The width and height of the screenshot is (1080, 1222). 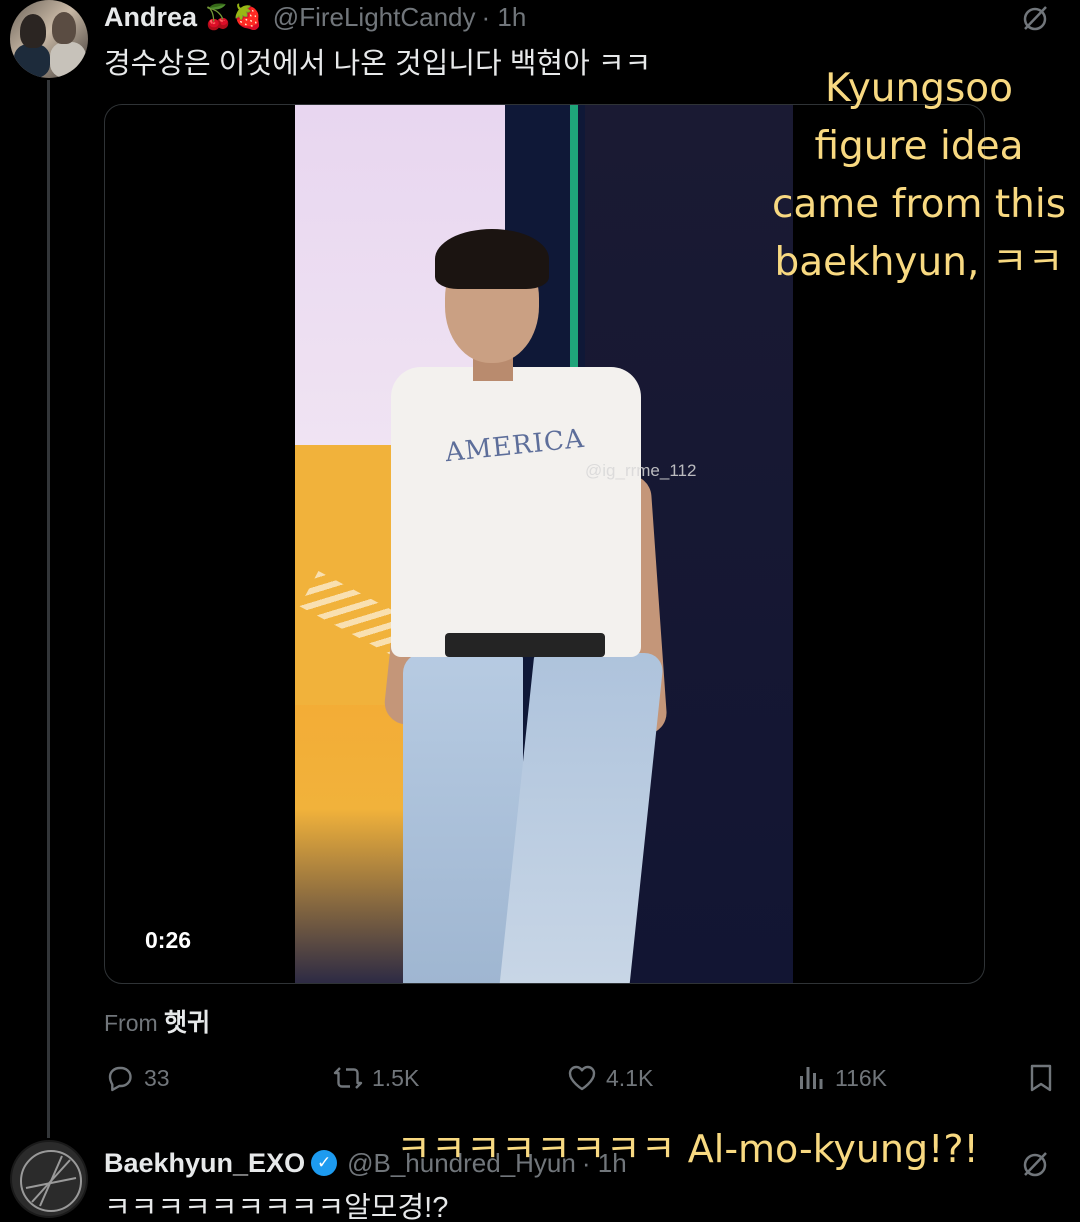 I want to click on verified-badge-icon: ✓, so click(x=324, y=1163).